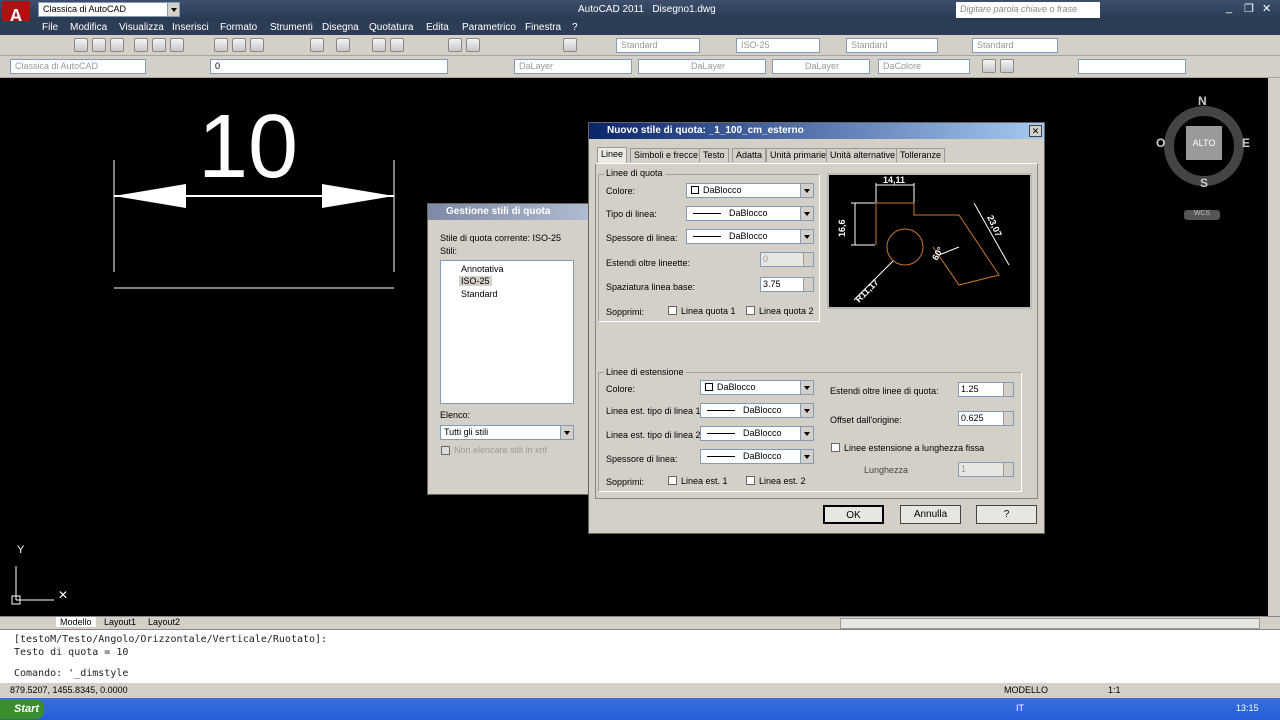 The image size is (1280, 720). What do you see at coordinates (757, 433) in the screenshot?
I see `ext-lt2-select: DaBlocco` at bounding box center [757, 433].